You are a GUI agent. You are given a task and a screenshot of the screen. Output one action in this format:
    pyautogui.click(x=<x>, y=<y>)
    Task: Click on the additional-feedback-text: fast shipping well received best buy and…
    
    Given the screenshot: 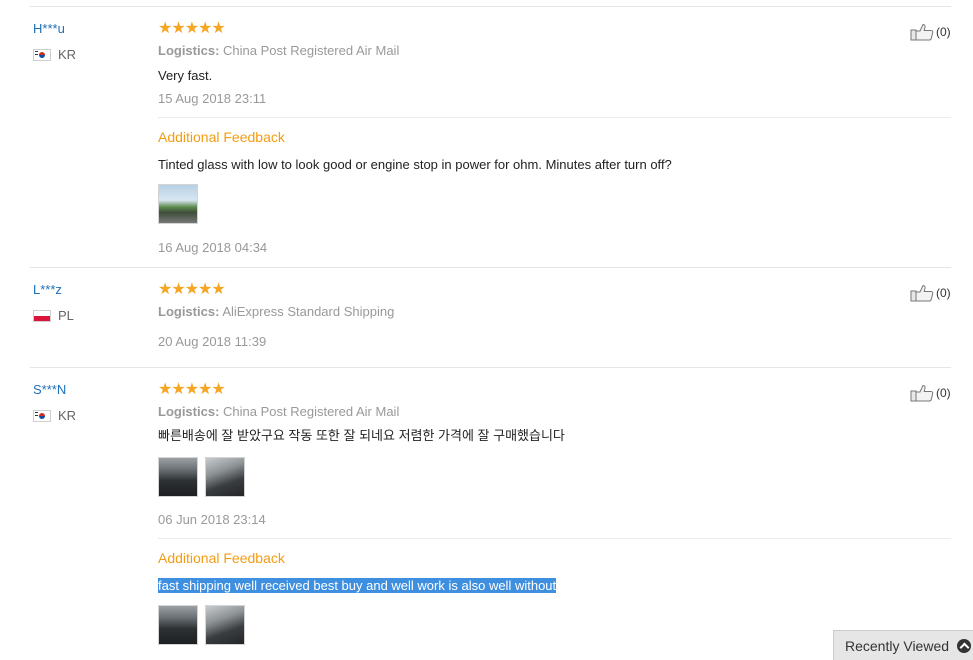 What is the action you would take?
    pyautogui.click(x=357, y=586)
    